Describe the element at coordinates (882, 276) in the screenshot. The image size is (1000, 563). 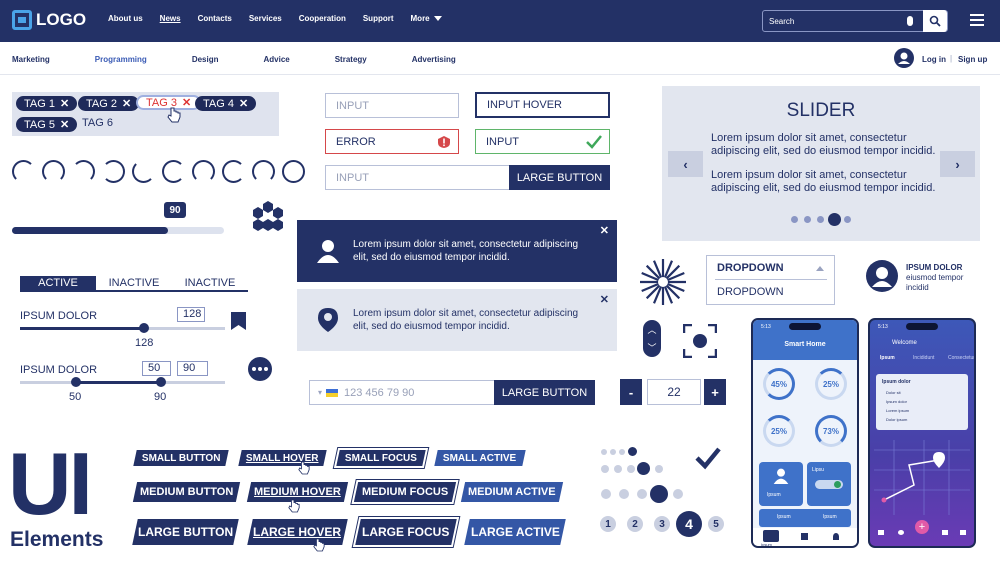
I see `avatar` at that location.